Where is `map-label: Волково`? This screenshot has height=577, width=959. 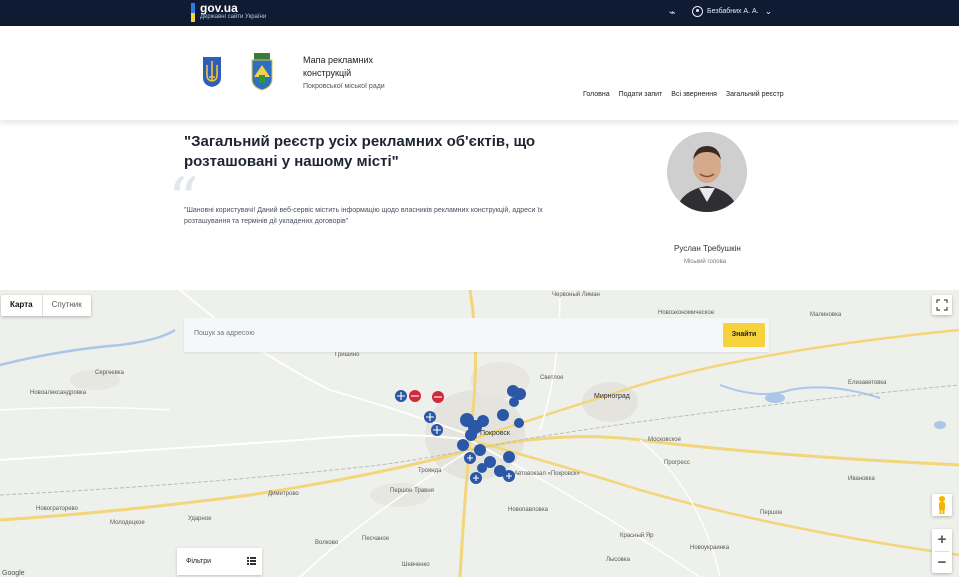
map-label: Волково is located at coordinates (327, 543).